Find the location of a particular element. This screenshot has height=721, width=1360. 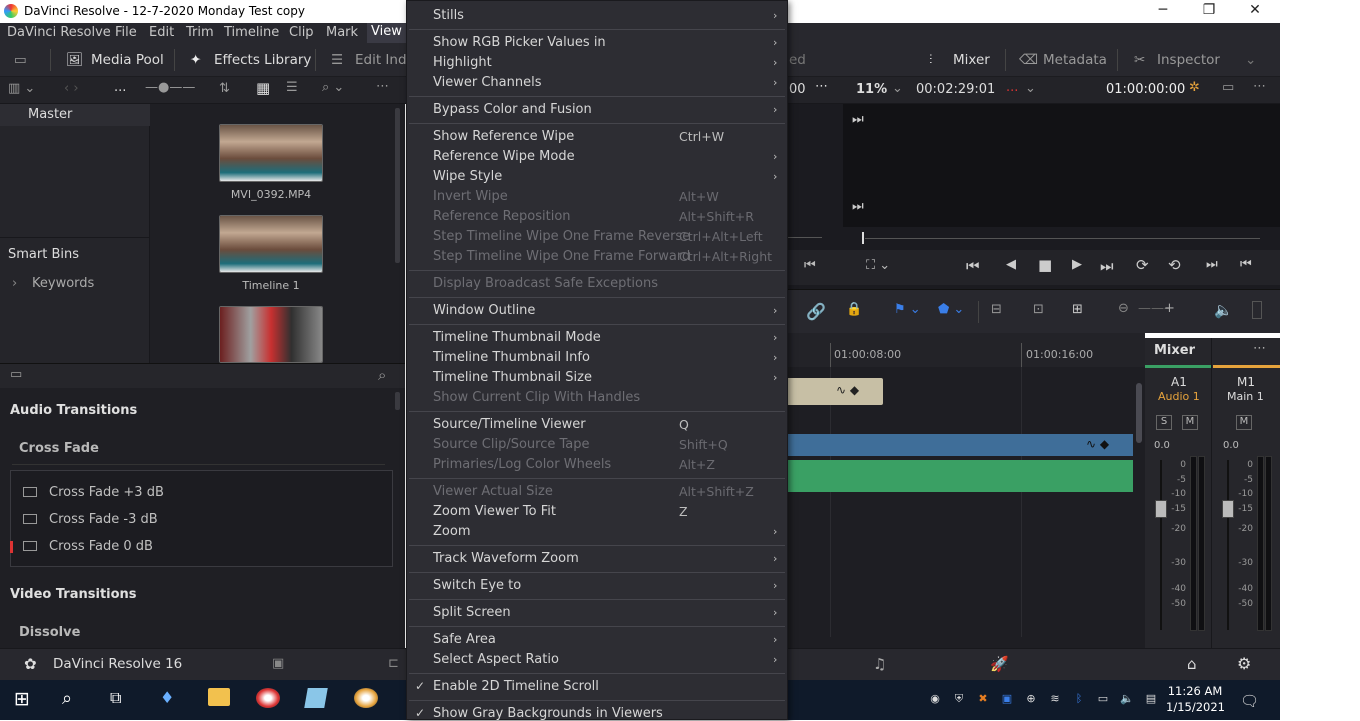

video-clip: ∿ ◆ is located at coordinates (835, 391).